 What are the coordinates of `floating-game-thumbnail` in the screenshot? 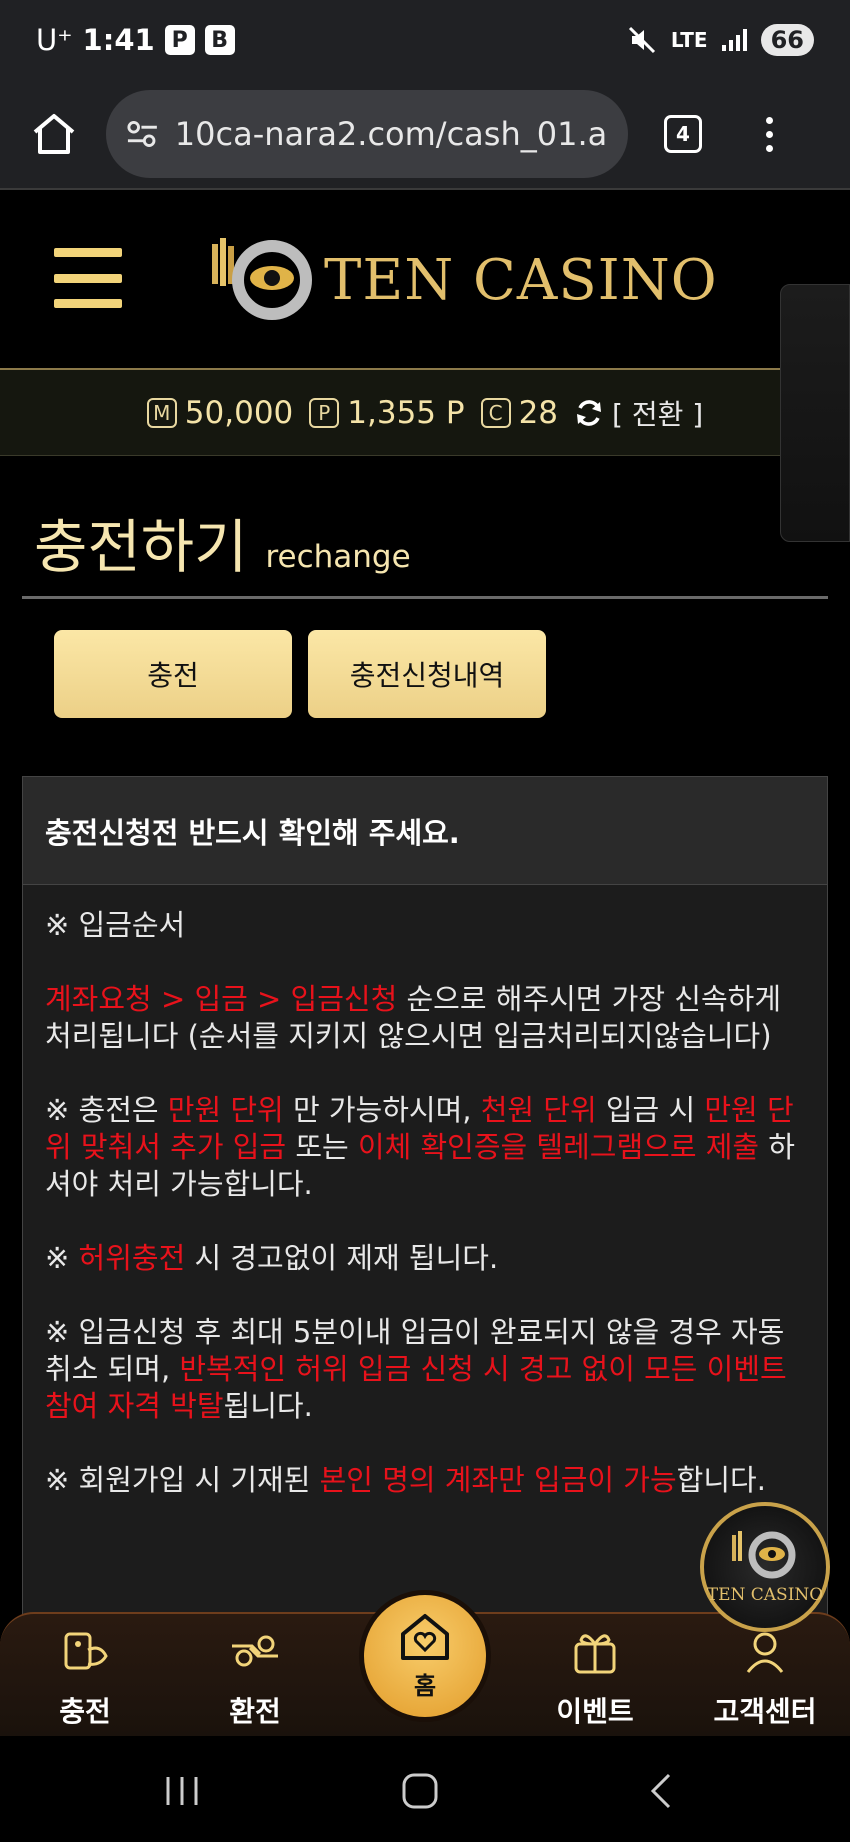 It's located at (815, 413).